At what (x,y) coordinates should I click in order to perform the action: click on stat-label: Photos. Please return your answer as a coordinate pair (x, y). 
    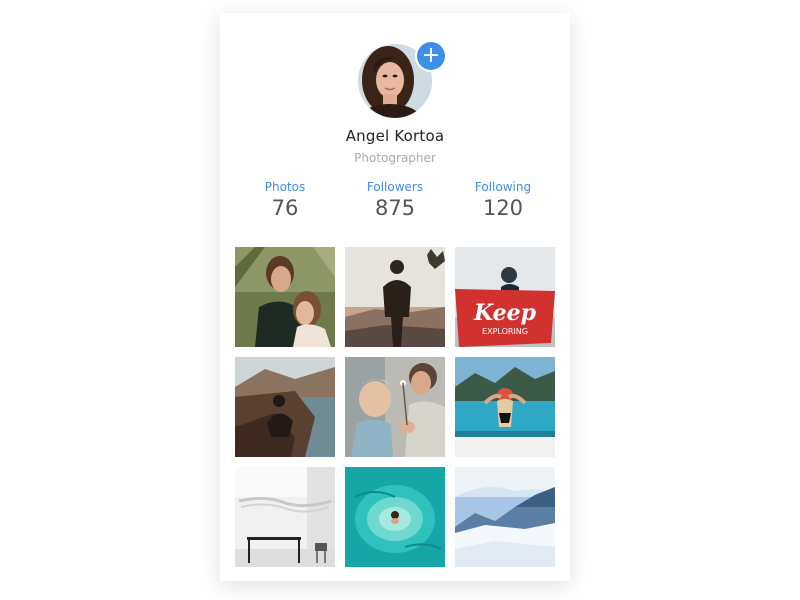
    Looking at the image, I should click on (285, 187).